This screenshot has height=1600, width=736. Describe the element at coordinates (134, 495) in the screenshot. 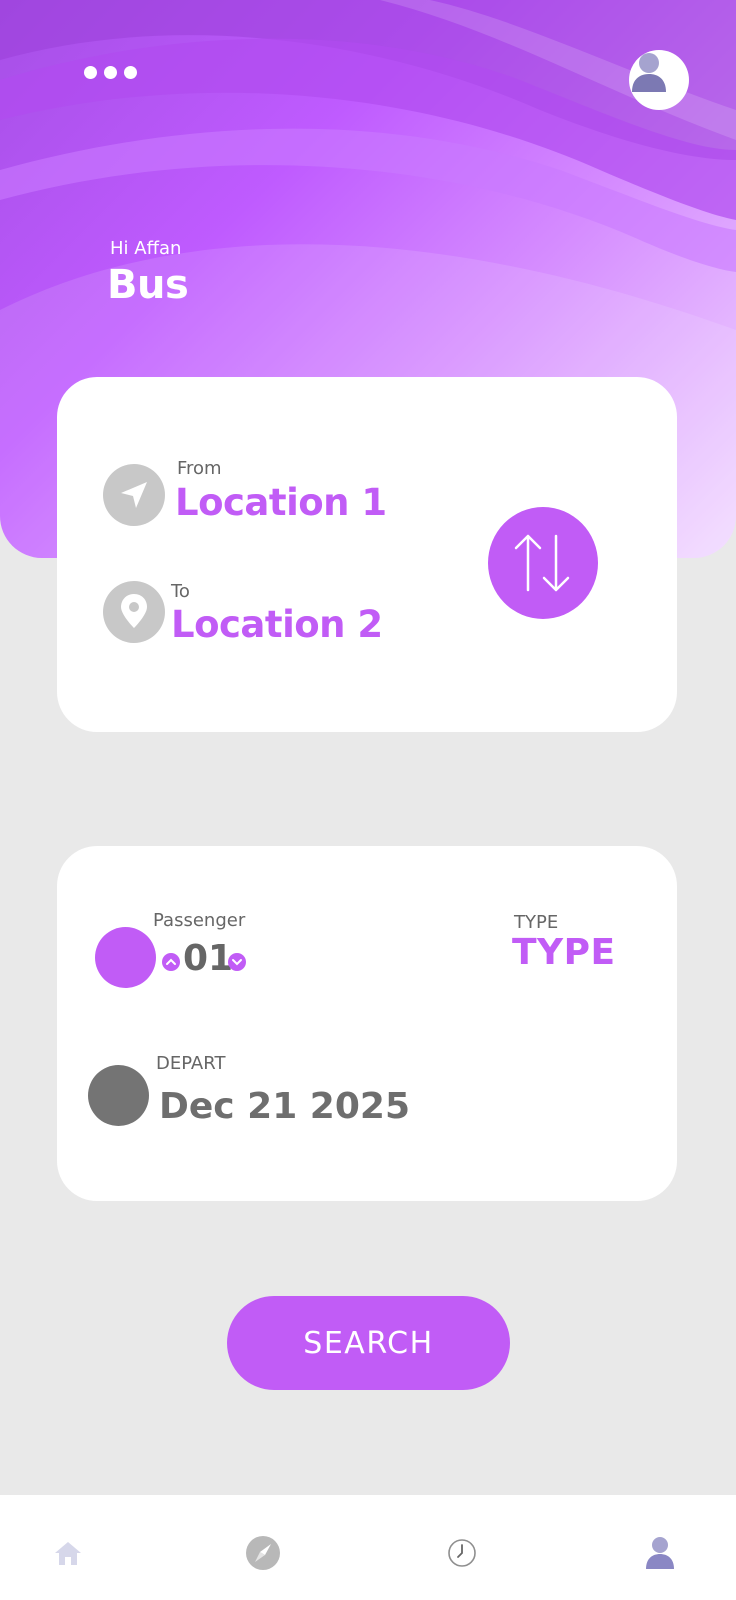

I see `navigation-arrow-icon` at that location.